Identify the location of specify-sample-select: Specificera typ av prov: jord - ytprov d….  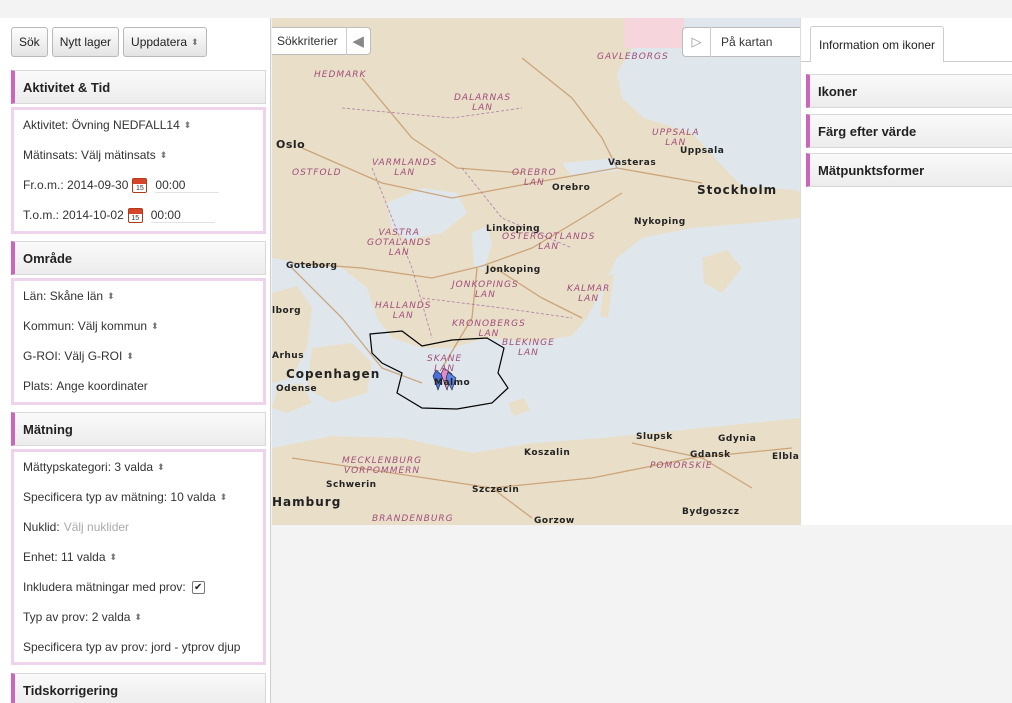
(138, 647).